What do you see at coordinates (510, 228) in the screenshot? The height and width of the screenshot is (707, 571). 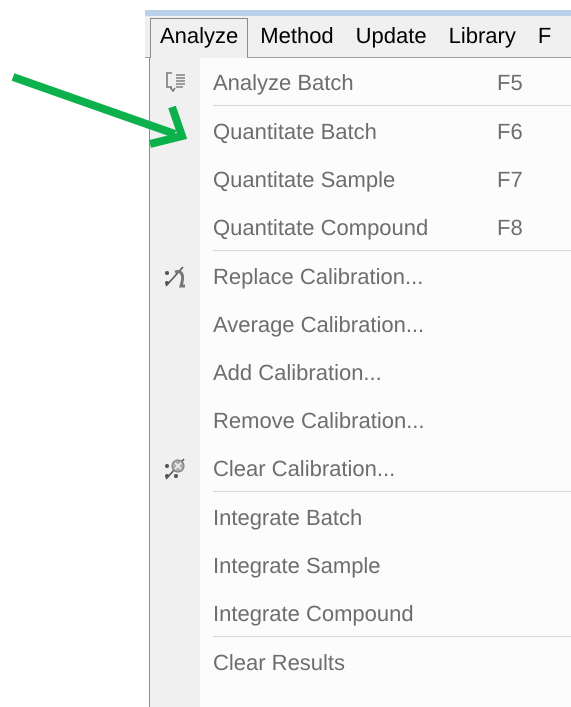 I see `shortcut-text: F8` at bounding box center [510, 228].